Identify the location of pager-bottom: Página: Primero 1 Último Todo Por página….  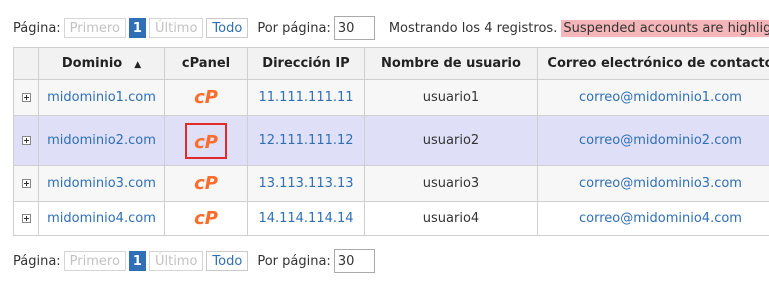
(194, 261).